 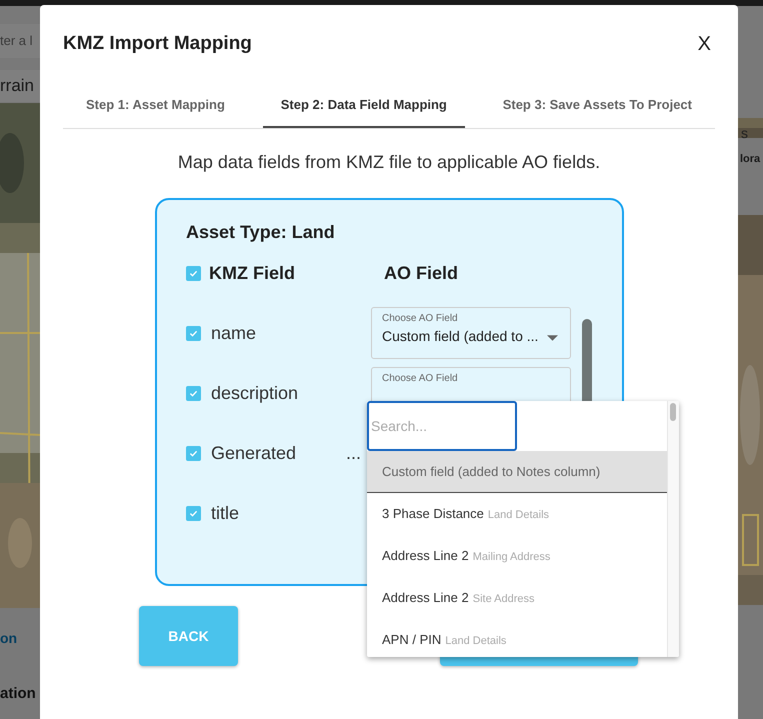 I want to click on dropdown-option: Custom field (added to Notes column), so click(x=517, y=472).